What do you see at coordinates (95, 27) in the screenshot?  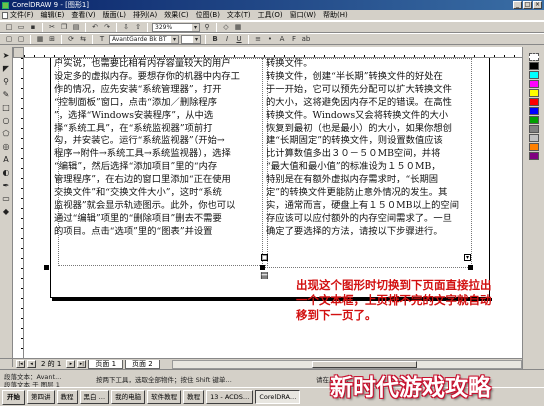 I see `undo-icon: ↶` at bounding box center [95, 27].